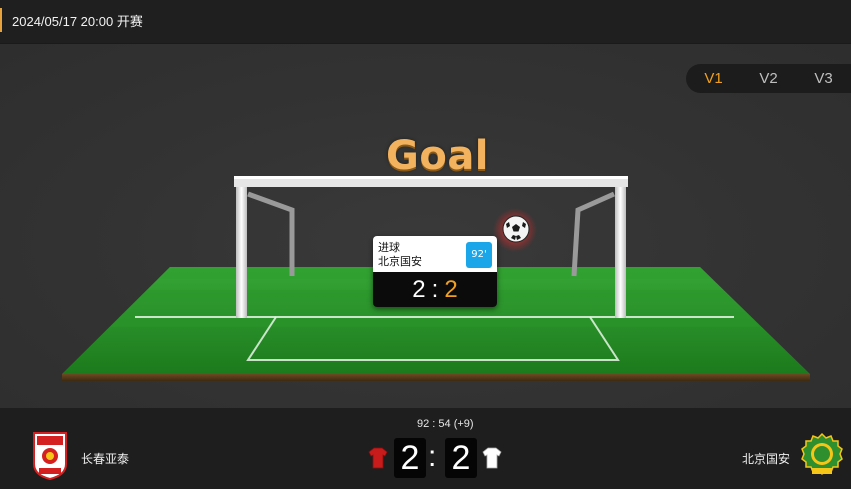 The width and height of the screenshot is (851, 489). What do you see at coordinates (620, 248) in the screenshot?
I see `goal-right-post` at bounding box center [620, 248].